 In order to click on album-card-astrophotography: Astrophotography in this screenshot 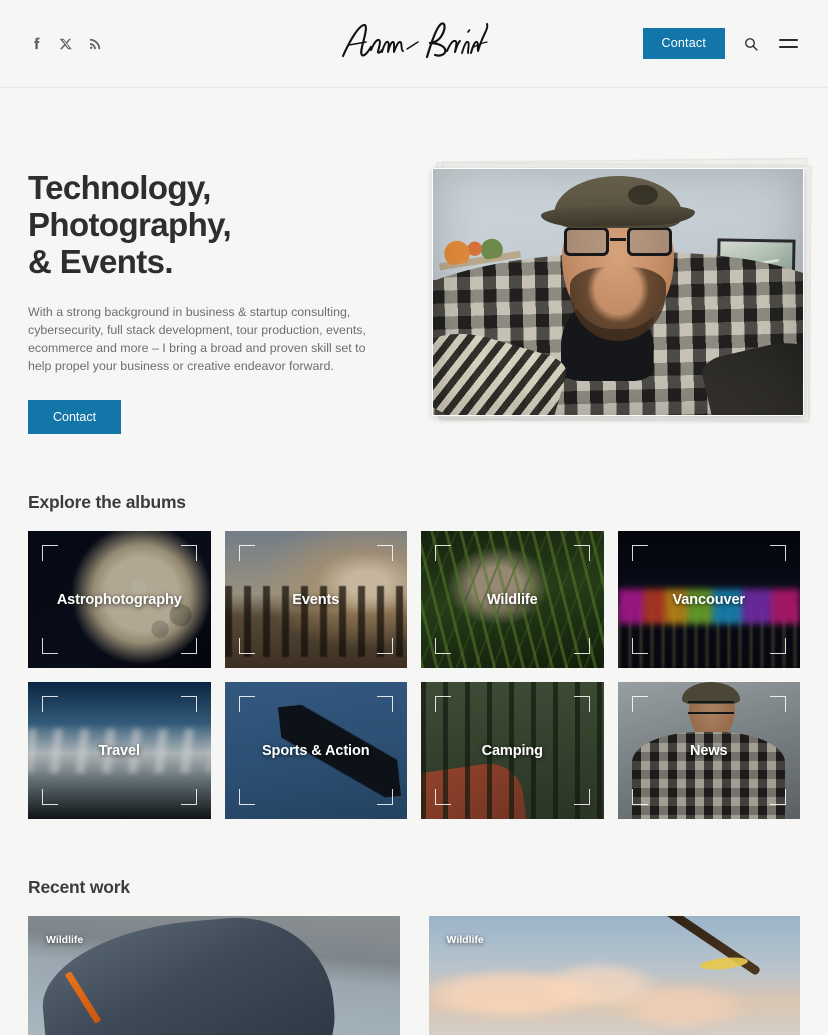, I will do `click(119, 600)`.